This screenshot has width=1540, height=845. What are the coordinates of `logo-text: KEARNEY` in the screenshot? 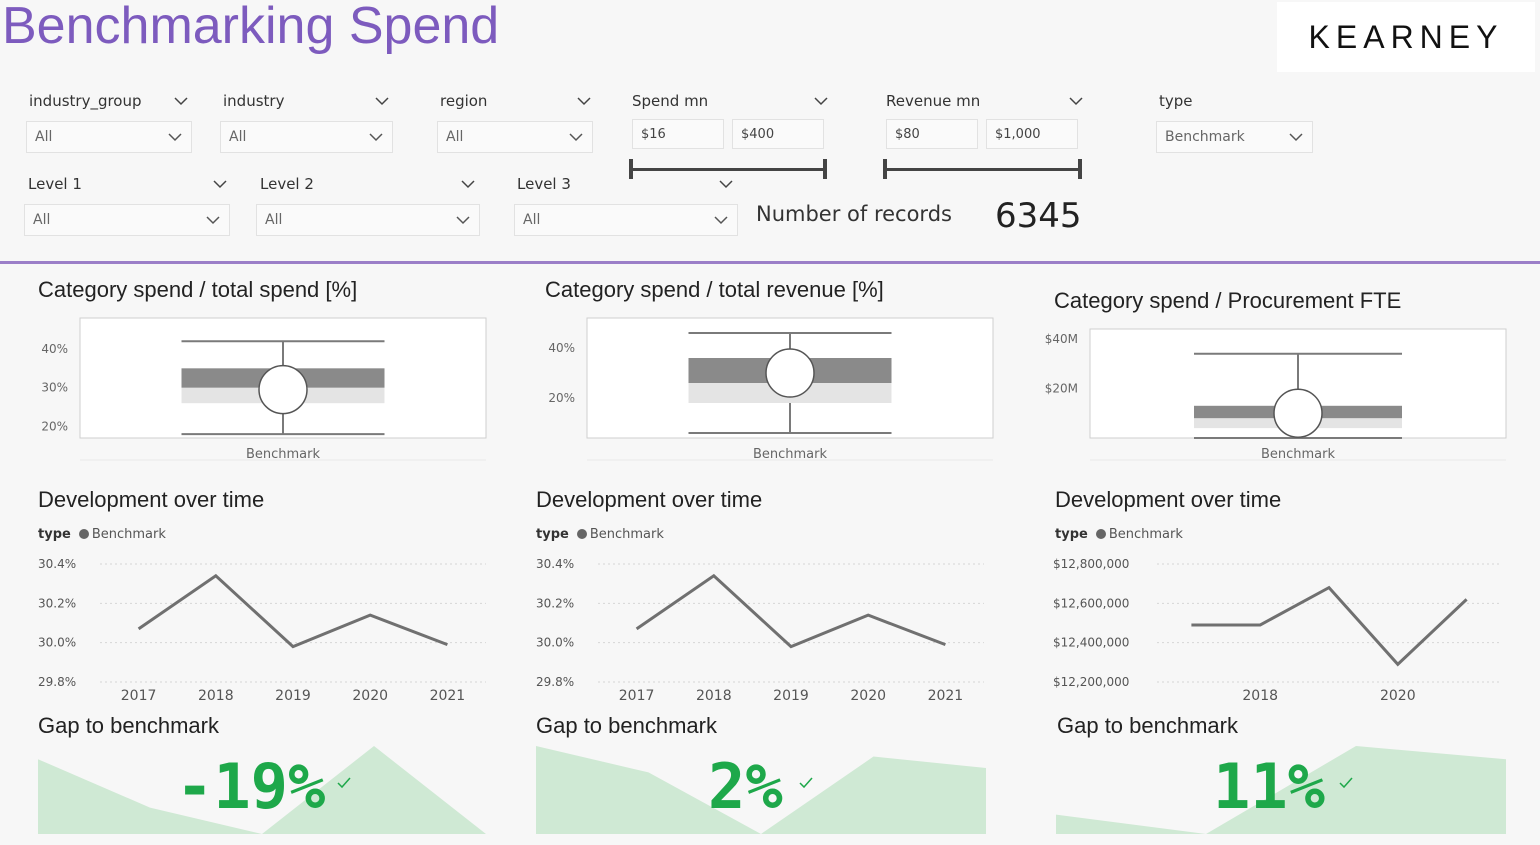 It's located at (1406, 36).